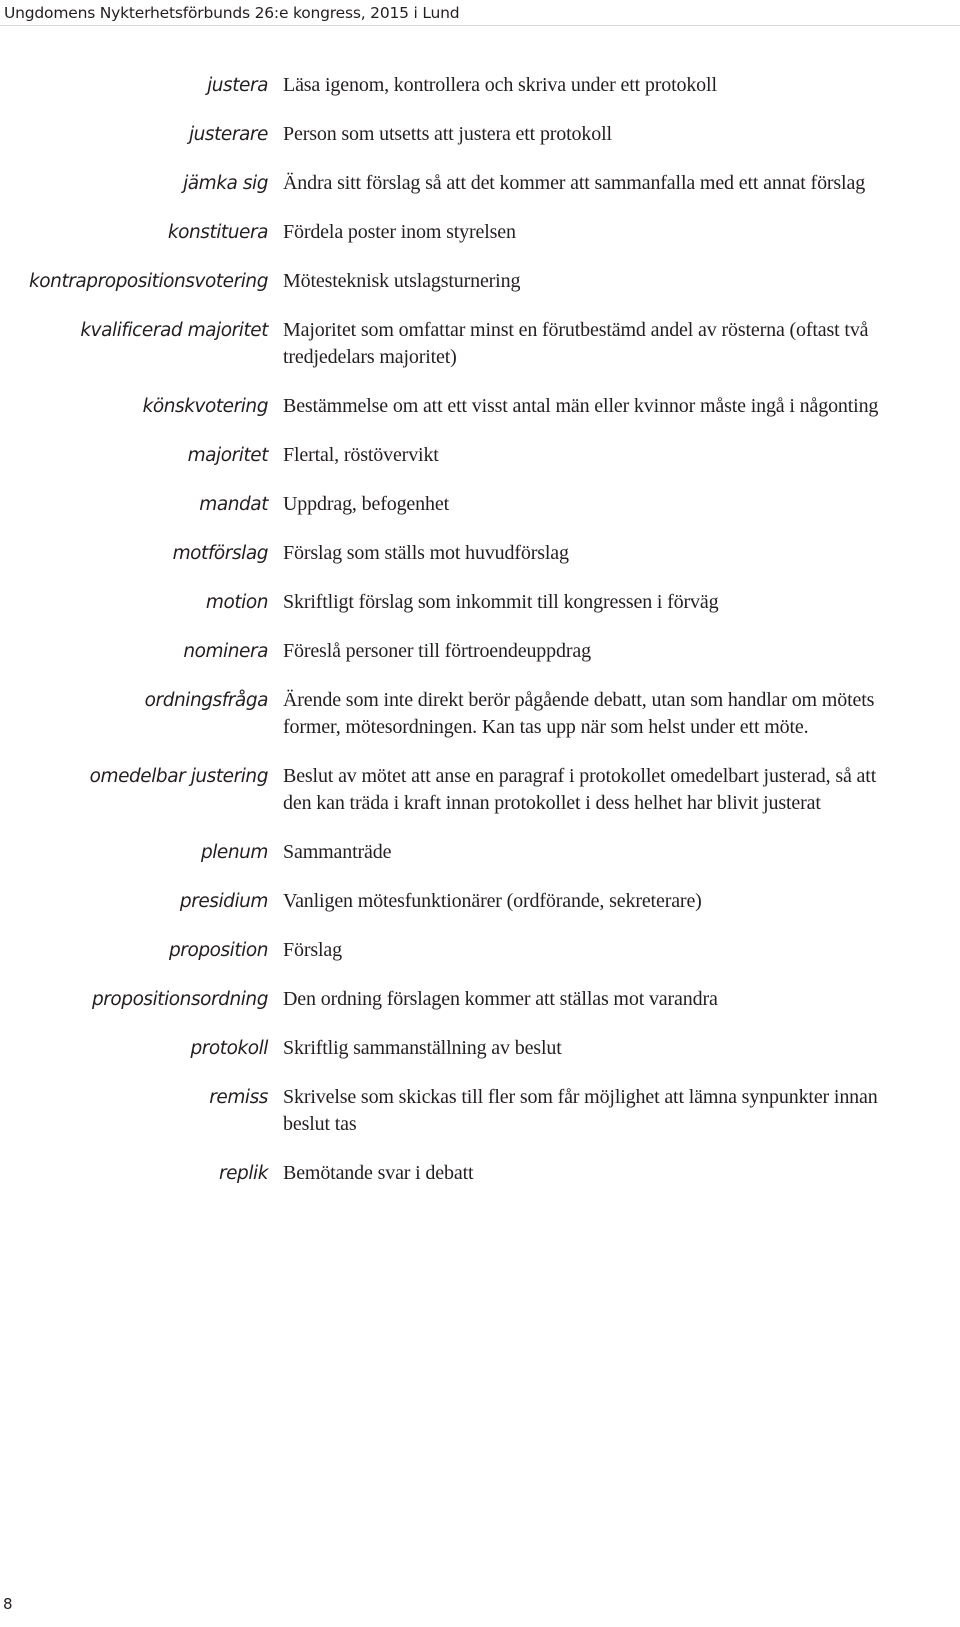  I want to click on glossary-term: proposition, so click(218, 950).